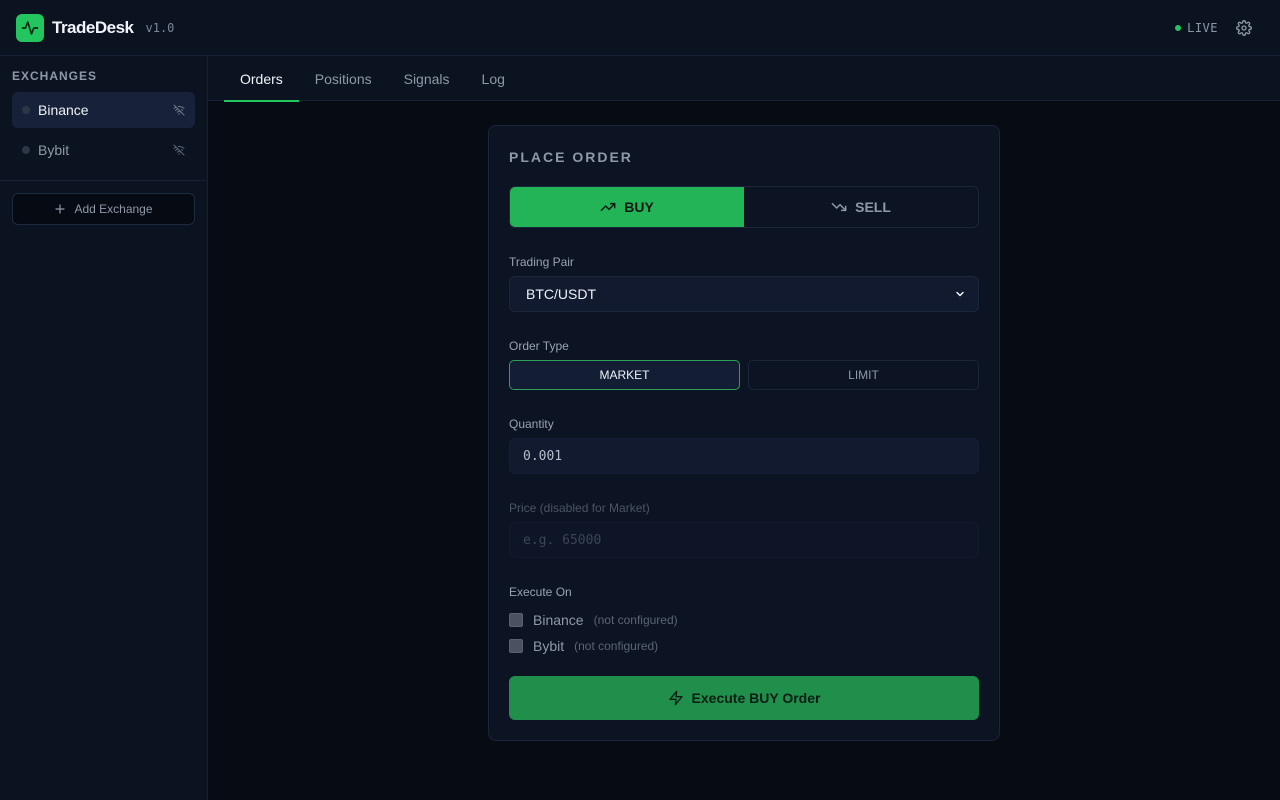 The height and width of the screenshot is (800, 1280). Describe the element at coordinates (516, 646) in the screenshot. I see `bybit-checkbox` at that location.